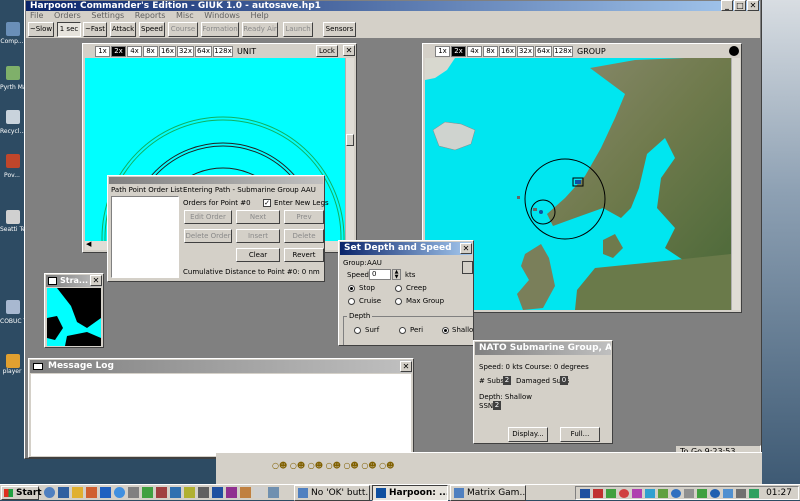 The image size is (800, 501). What do you see at coordinates (208, 217) in the screenshot?
I see `edit-order-button: Edit Order` at bounding box center [208, 217].